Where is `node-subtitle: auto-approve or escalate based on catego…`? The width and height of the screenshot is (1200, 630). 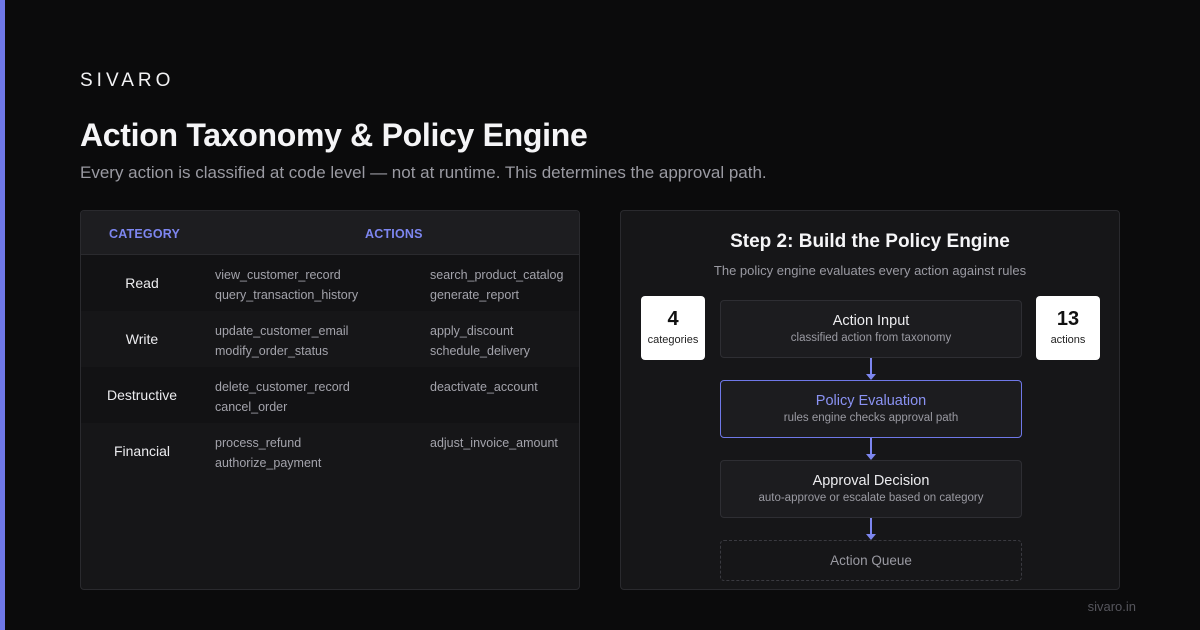 node-subtitle: auto-approve or escalate based on catego… is located at coordinates (871, 498).